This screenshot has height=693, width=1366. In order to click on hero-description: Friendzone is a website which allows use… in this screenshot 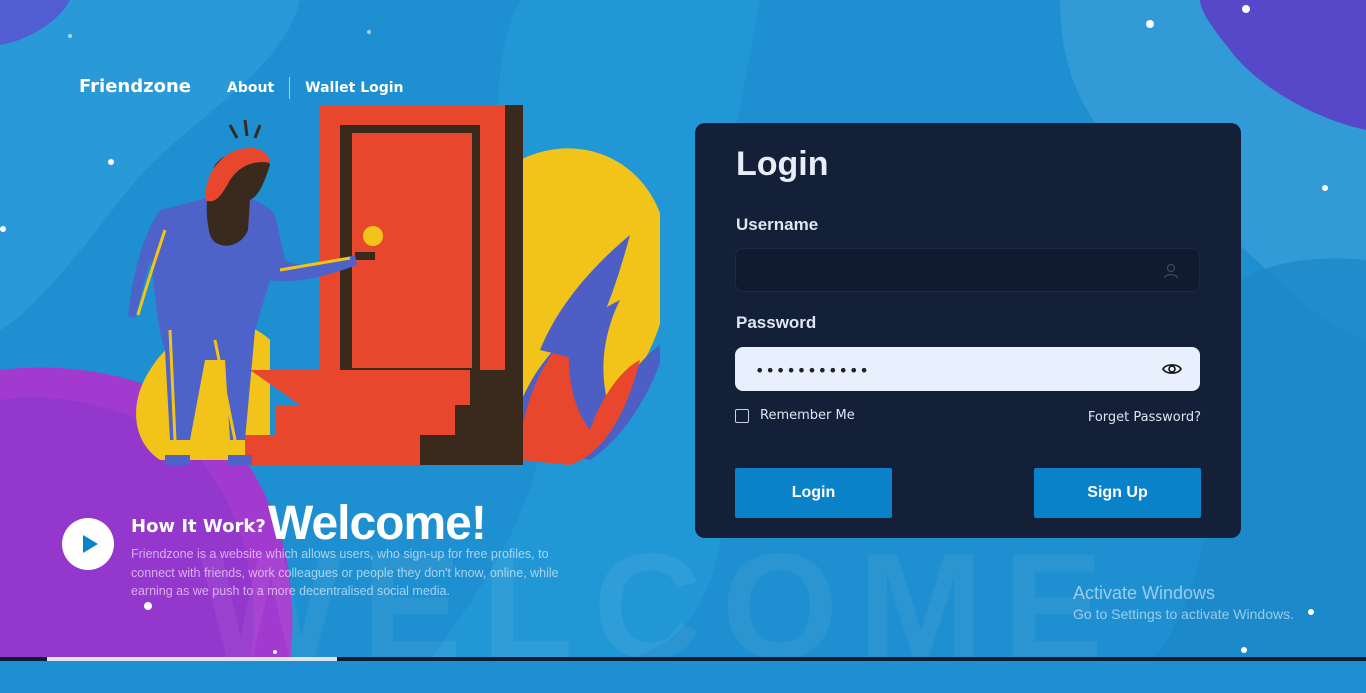, I will do `click(345, 572)`.